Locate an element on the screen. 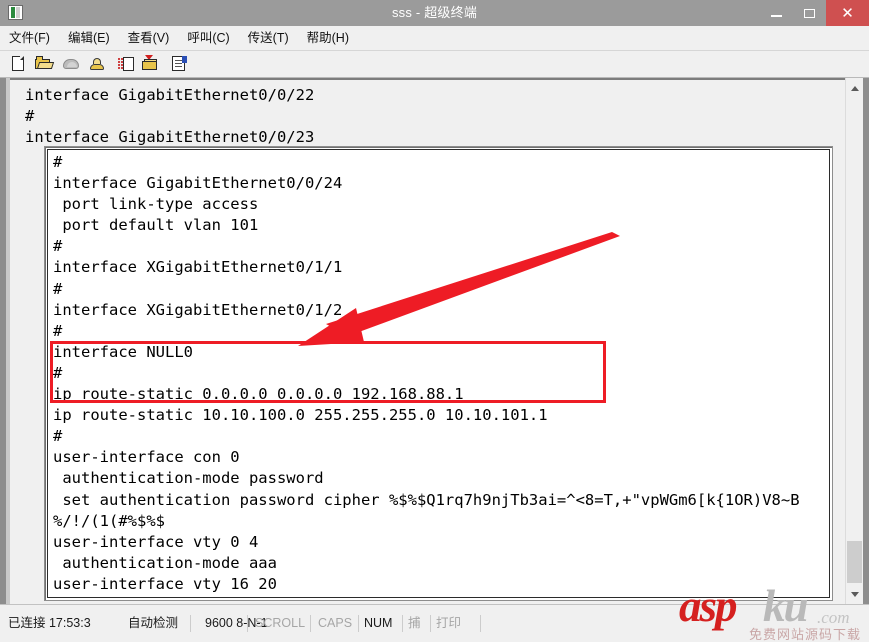 Image resolution: width=869 pixels, height=642 pixels. menu-bar: 文件(F) 编辑(E) 查看(V) 呼叫(C) 传送(T) 帮助(H) is located at coordinates (434, 38).